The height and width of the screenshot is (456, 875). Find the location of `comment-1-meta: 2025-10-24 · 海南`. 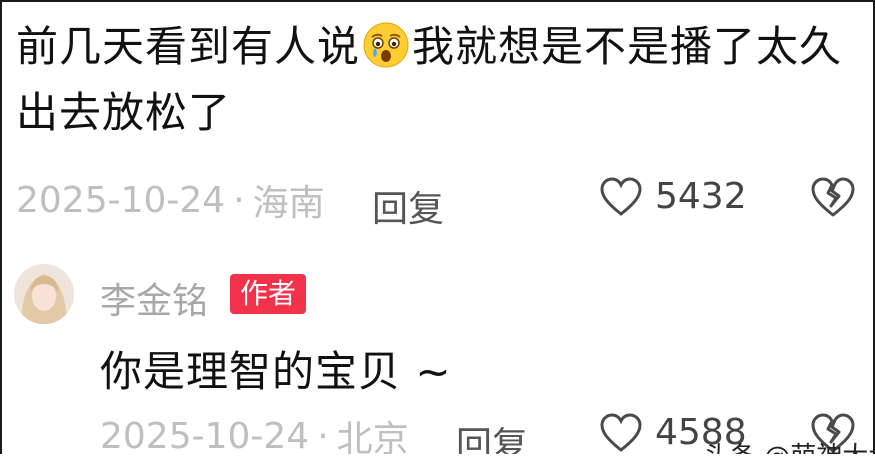

comment-1-meta: 2025-10-24 · 海南 is located at coordinates (170, 200).